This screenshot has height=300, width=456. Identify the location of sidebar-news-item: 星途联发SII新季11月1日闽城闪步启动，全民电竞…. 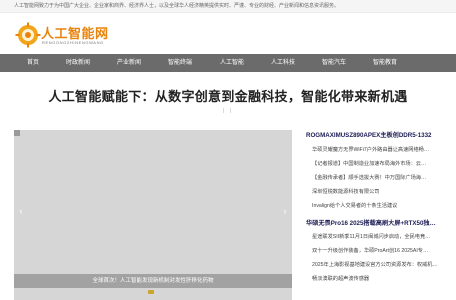
(382, 236).